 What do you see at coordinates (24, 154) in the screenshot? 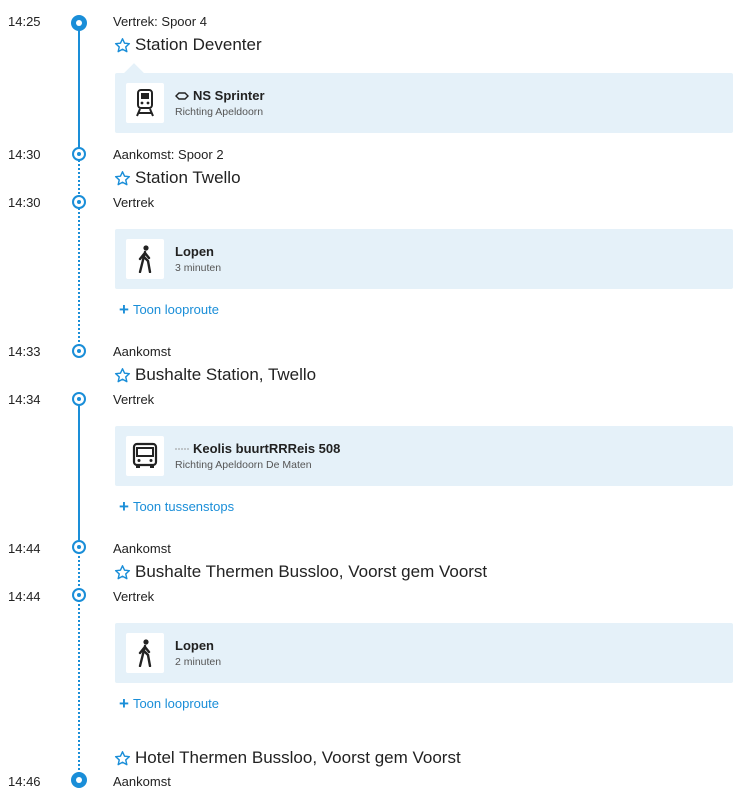
I see `arrival-time: 14:30` at bounding box center [24, 154].